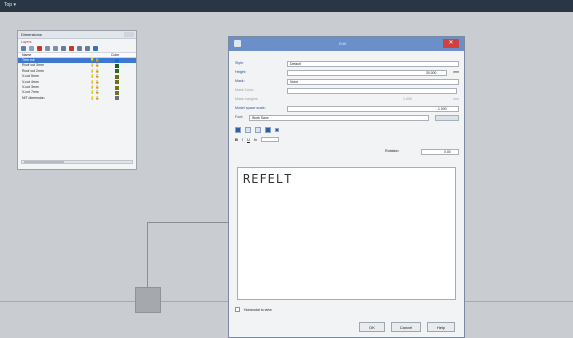  Describe the element at coordinates (47, 48) in the screenshot. I see `move-up-icon` at that location.